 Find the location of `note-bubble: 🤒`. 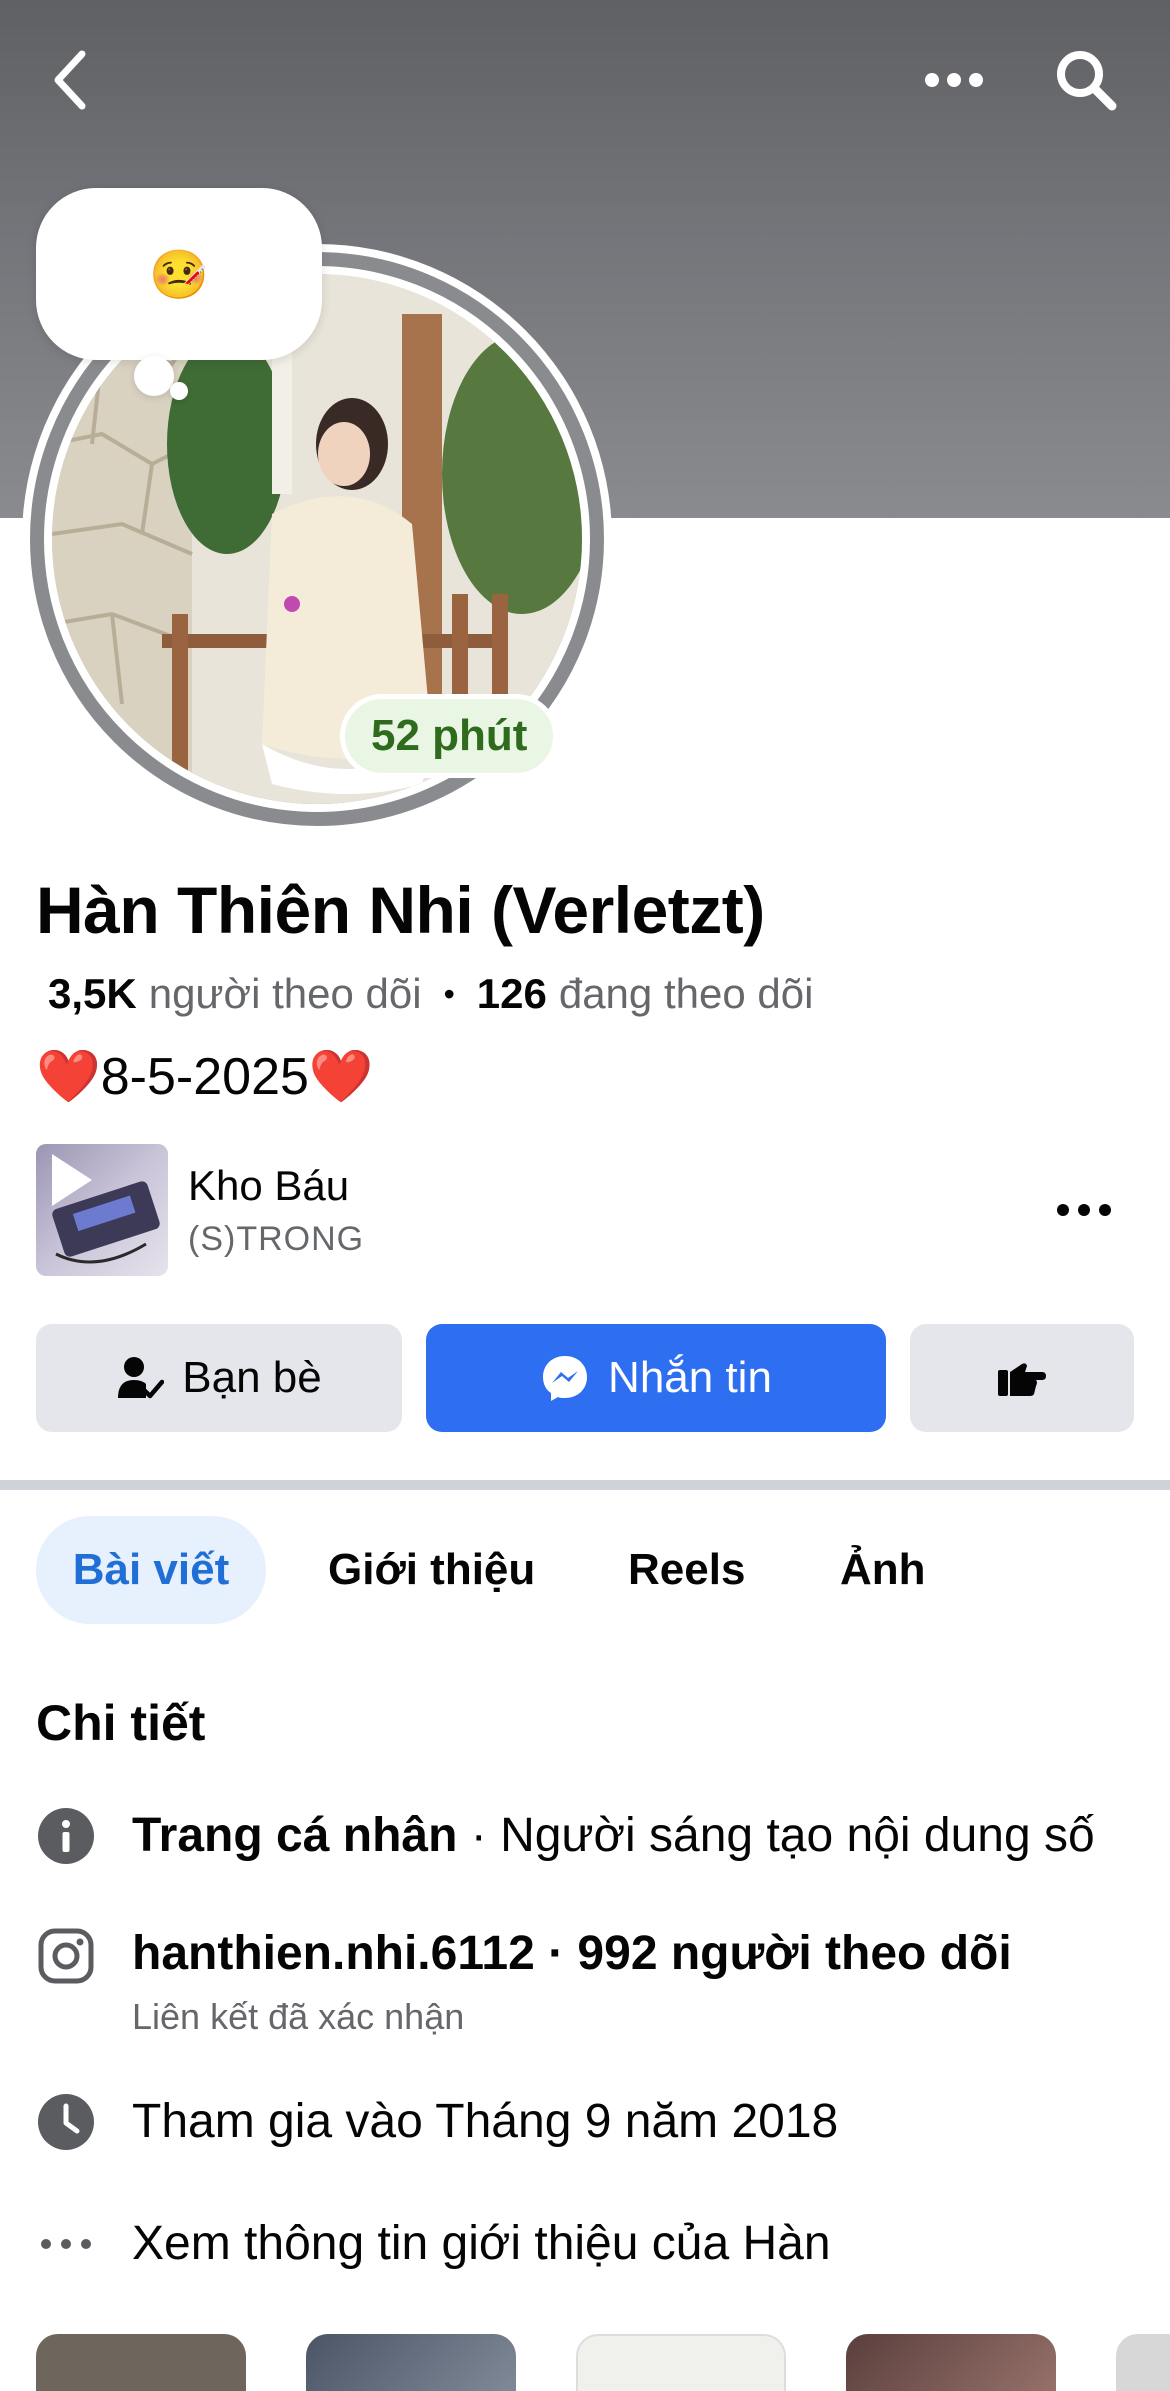

note-bubble: 🤒 is located at coordinates (179, 274).